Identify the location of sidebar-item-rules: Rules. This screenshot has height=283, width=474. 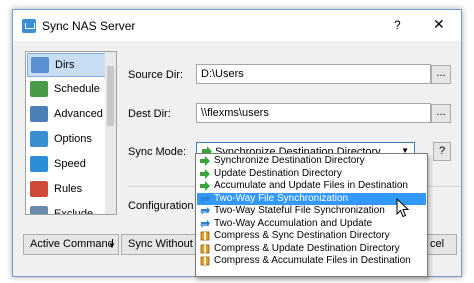
(71, 190).